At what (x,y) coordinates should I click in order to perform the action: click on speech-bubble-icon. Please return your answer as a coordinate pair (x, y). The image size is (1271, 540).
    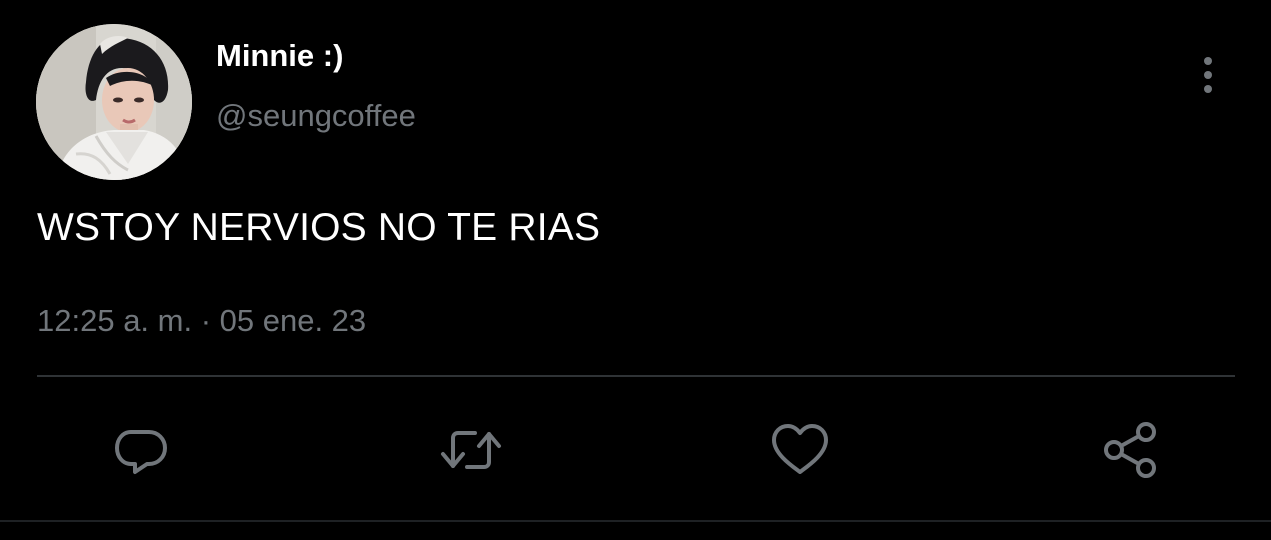
    Looking at the image, I should click on (141, 452).